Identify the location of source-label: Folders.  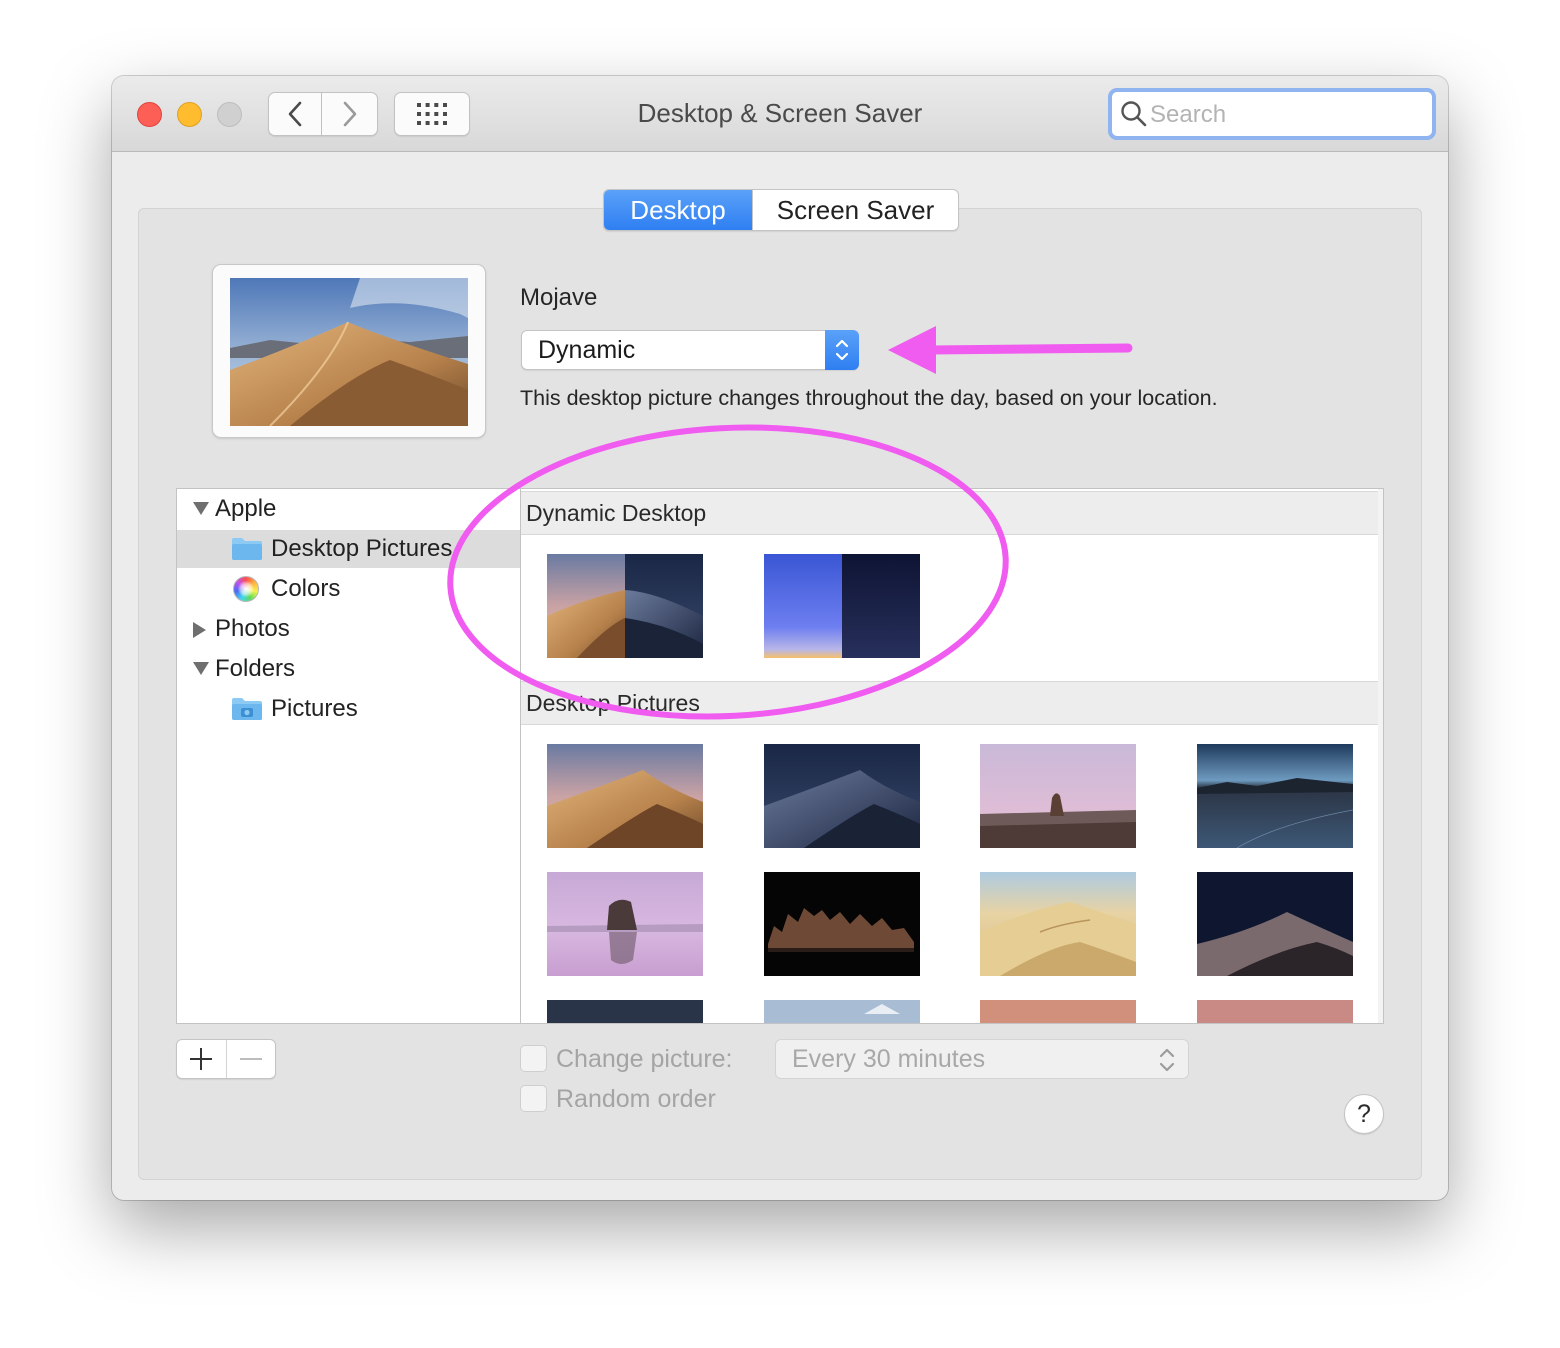
(255, 668).